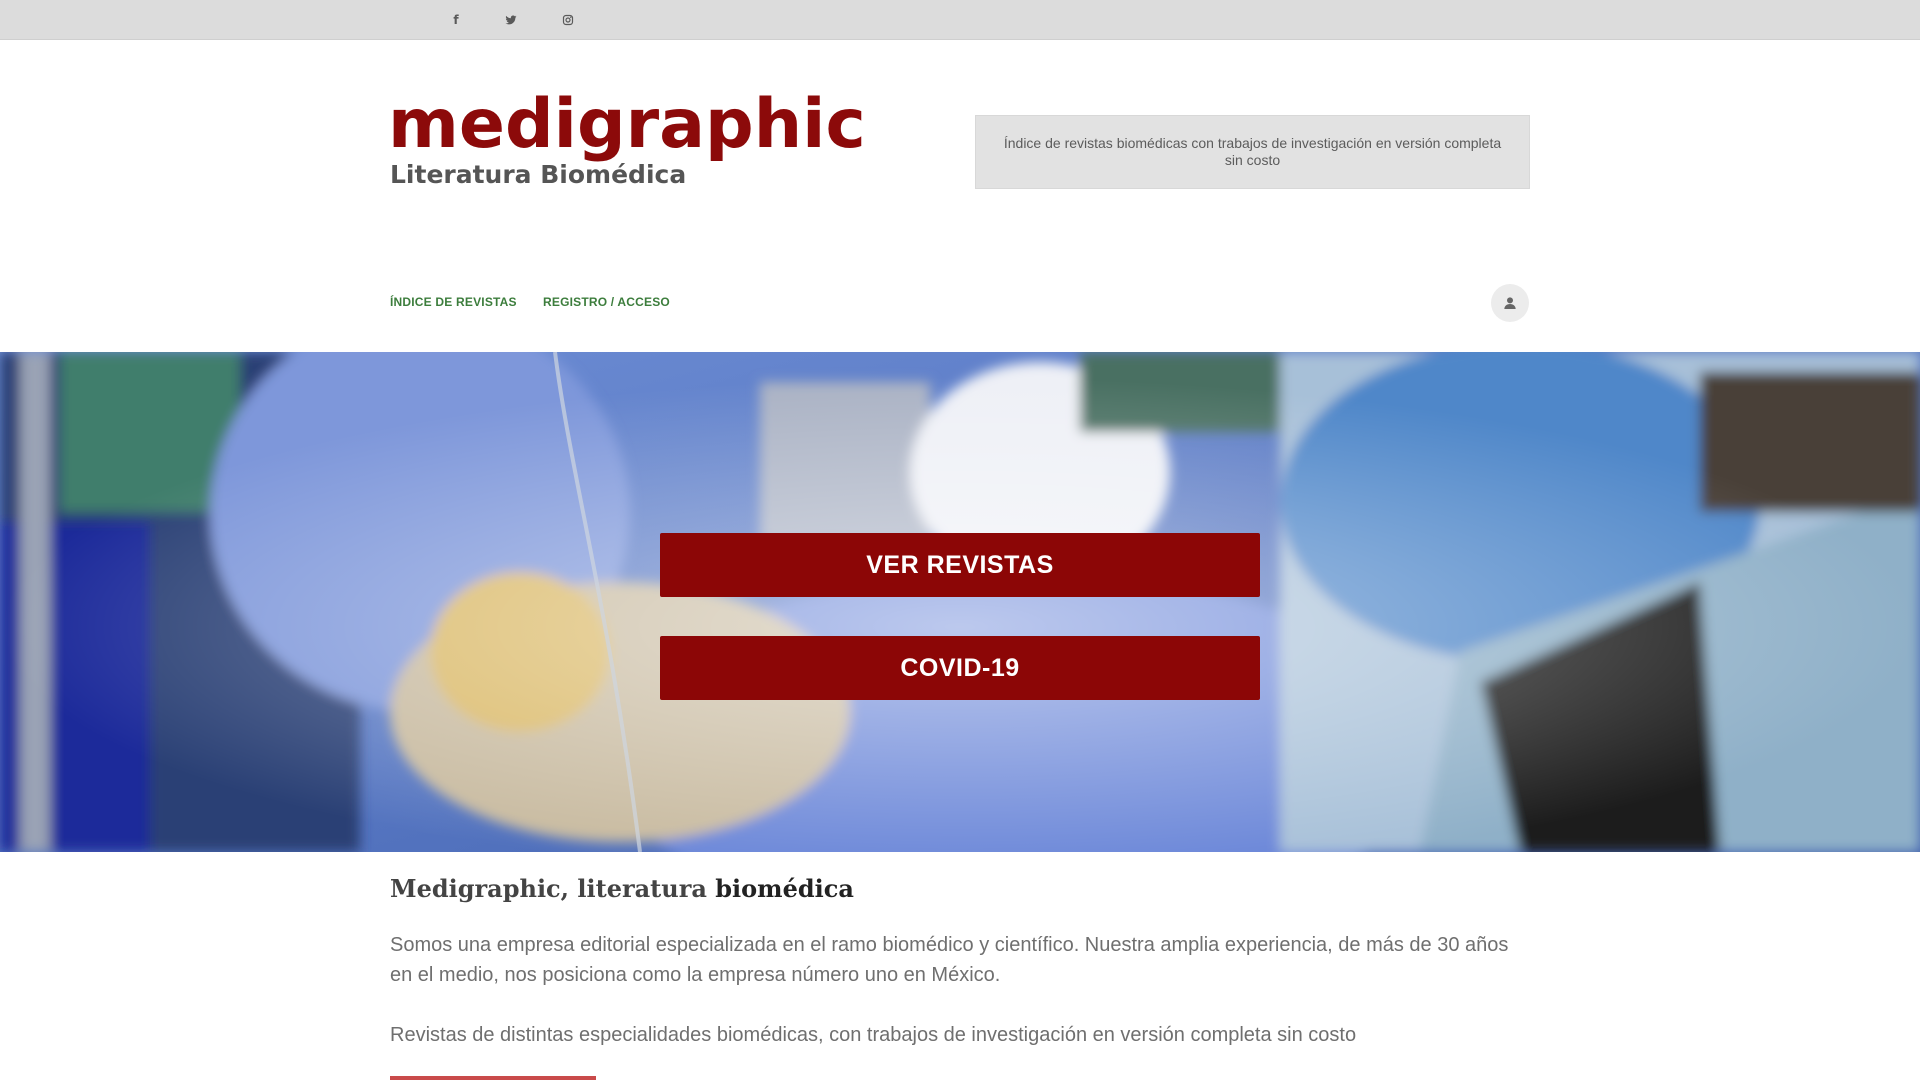 The image size is (1920, 1080). Describe the element at coordinates (456, 20) in the screenshot. I see `facebook-icon: f` at that location.